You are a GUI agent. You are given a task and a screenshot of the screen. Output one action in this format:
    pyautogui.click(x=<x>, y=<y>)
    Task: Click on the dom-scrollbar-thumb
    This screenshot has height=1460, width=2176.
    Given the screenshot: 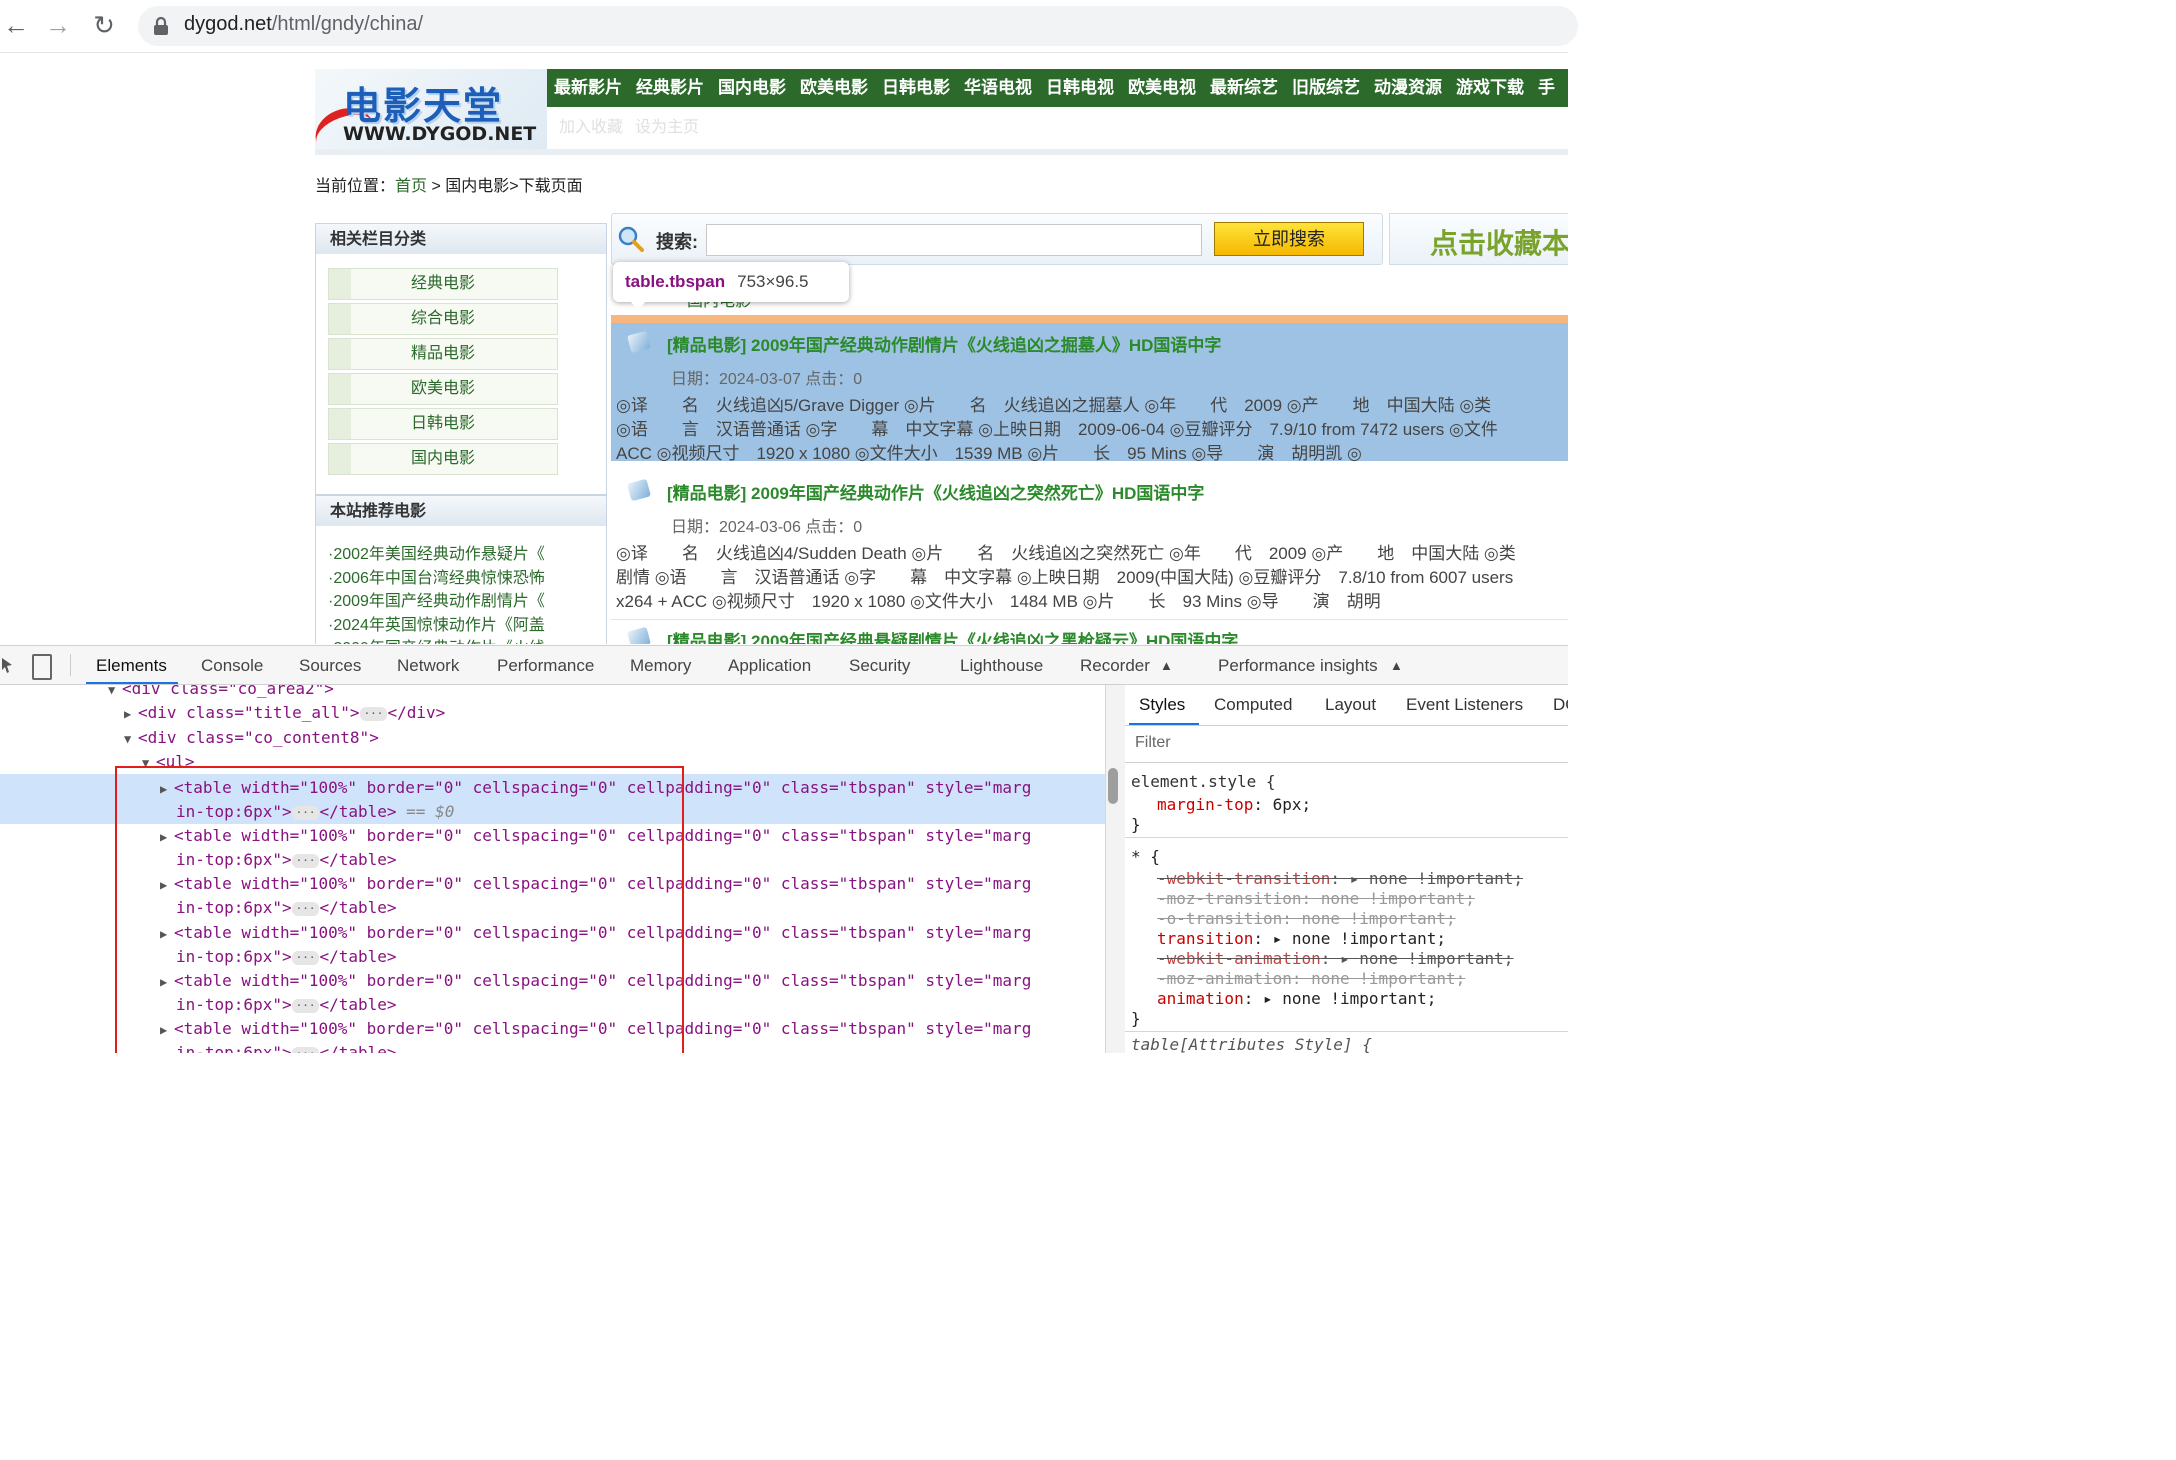 What is the action you would take?
    pyautogui.click(x=1113, y=786)
    